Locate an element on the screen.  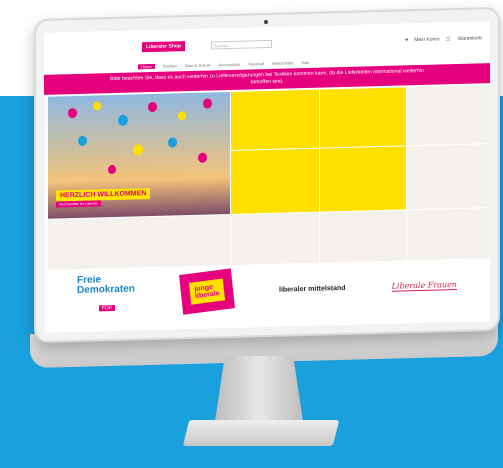
product-tile-gadget is located at coordinates (363, 179).